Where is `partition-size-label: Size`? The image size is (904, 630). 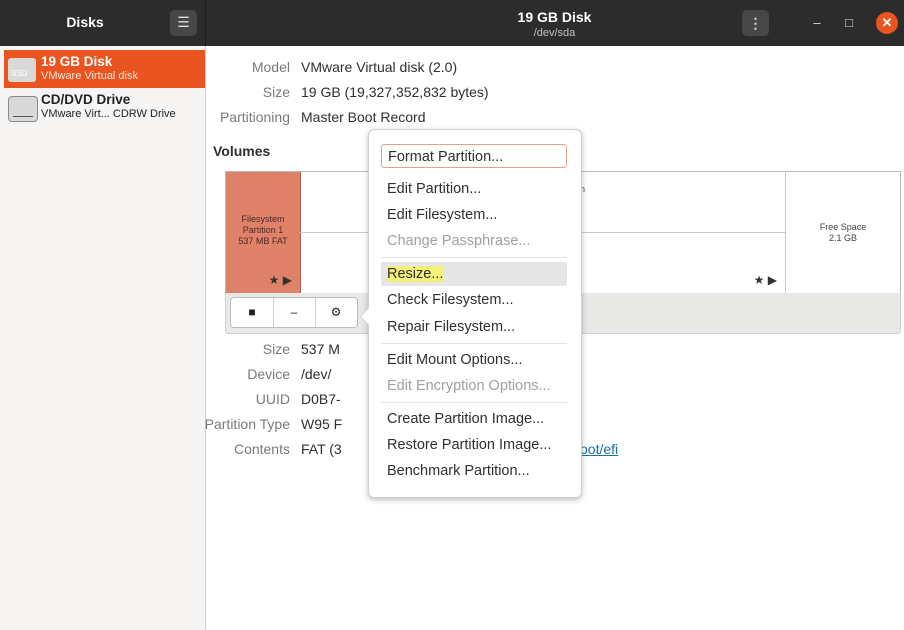
partition-size-label: Size is located at coordinates (276, 349).